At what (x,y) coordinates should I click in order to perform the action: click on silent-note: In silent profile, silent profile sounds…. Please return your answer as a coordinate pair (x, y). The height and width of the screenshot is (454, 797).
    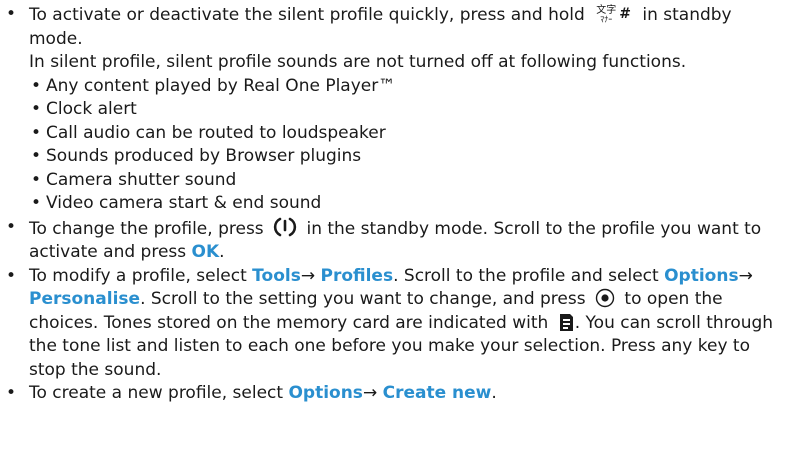
    Looking at the image, I should click on (358, 62).